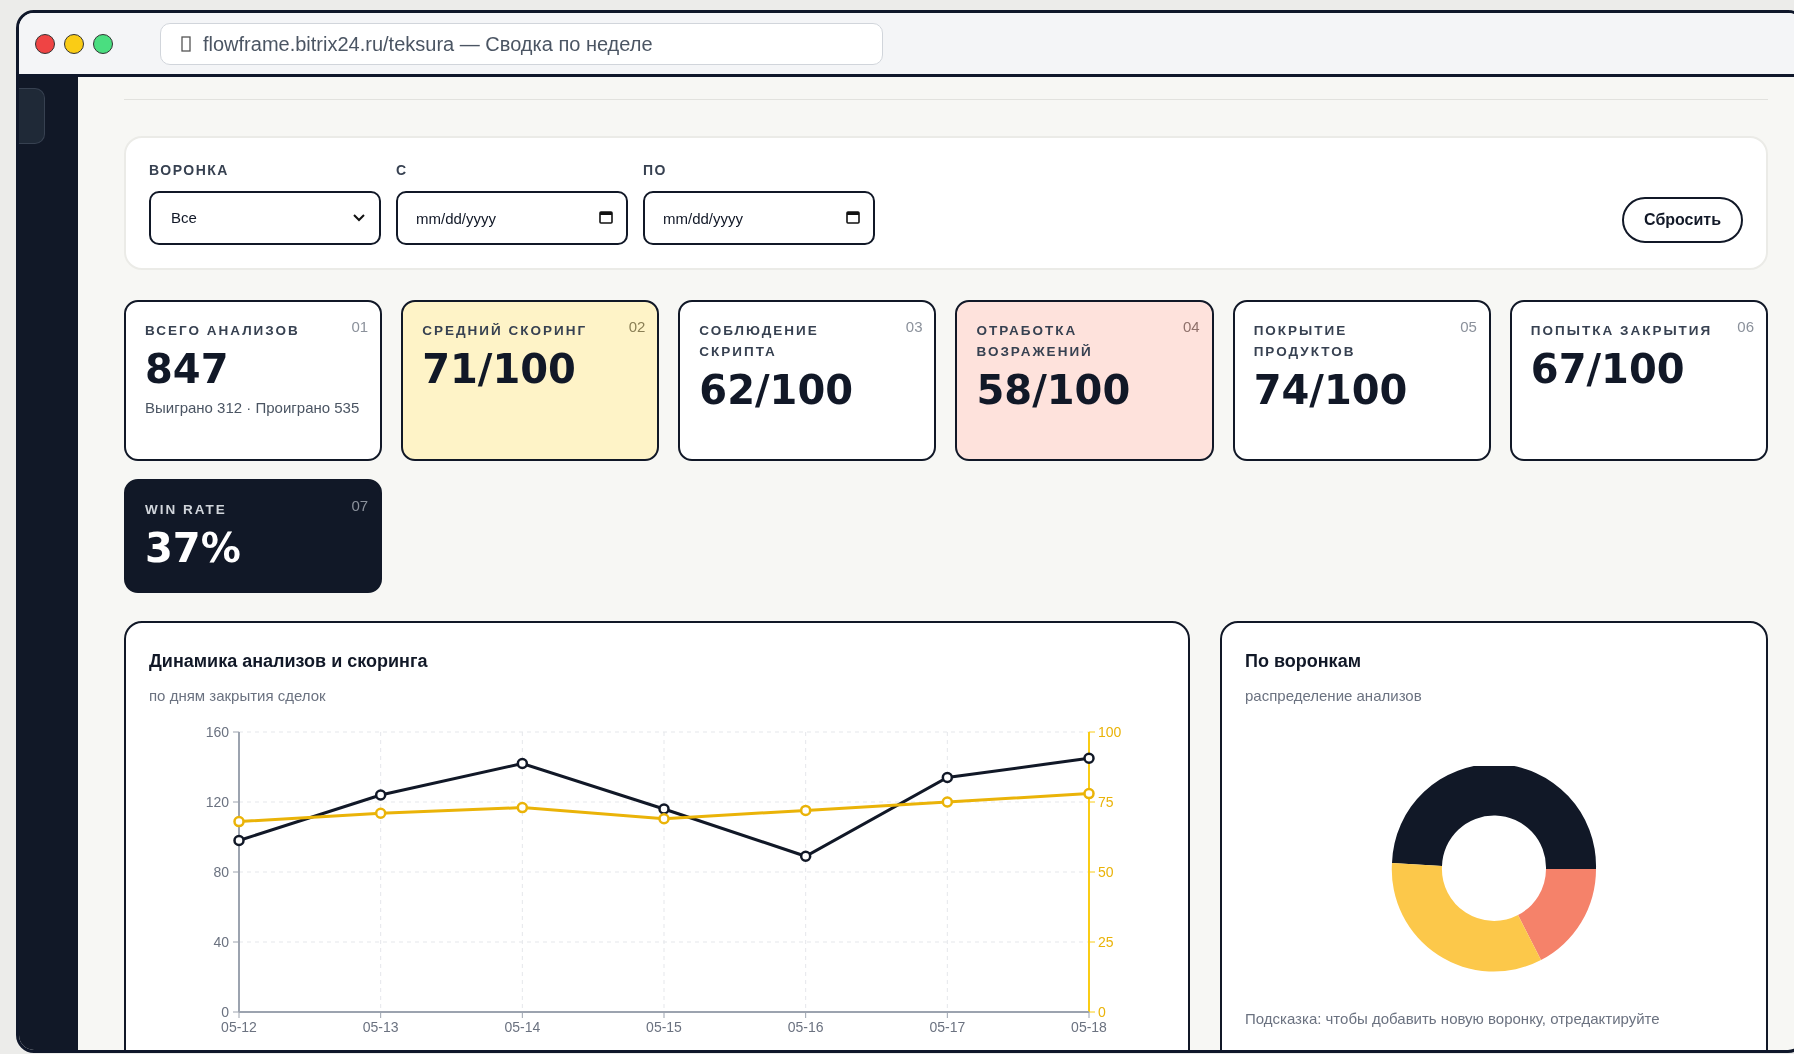 This screenshot has height=1054, width=1794. I want to click on axis-tick-label: 75, so click(1106, 801).